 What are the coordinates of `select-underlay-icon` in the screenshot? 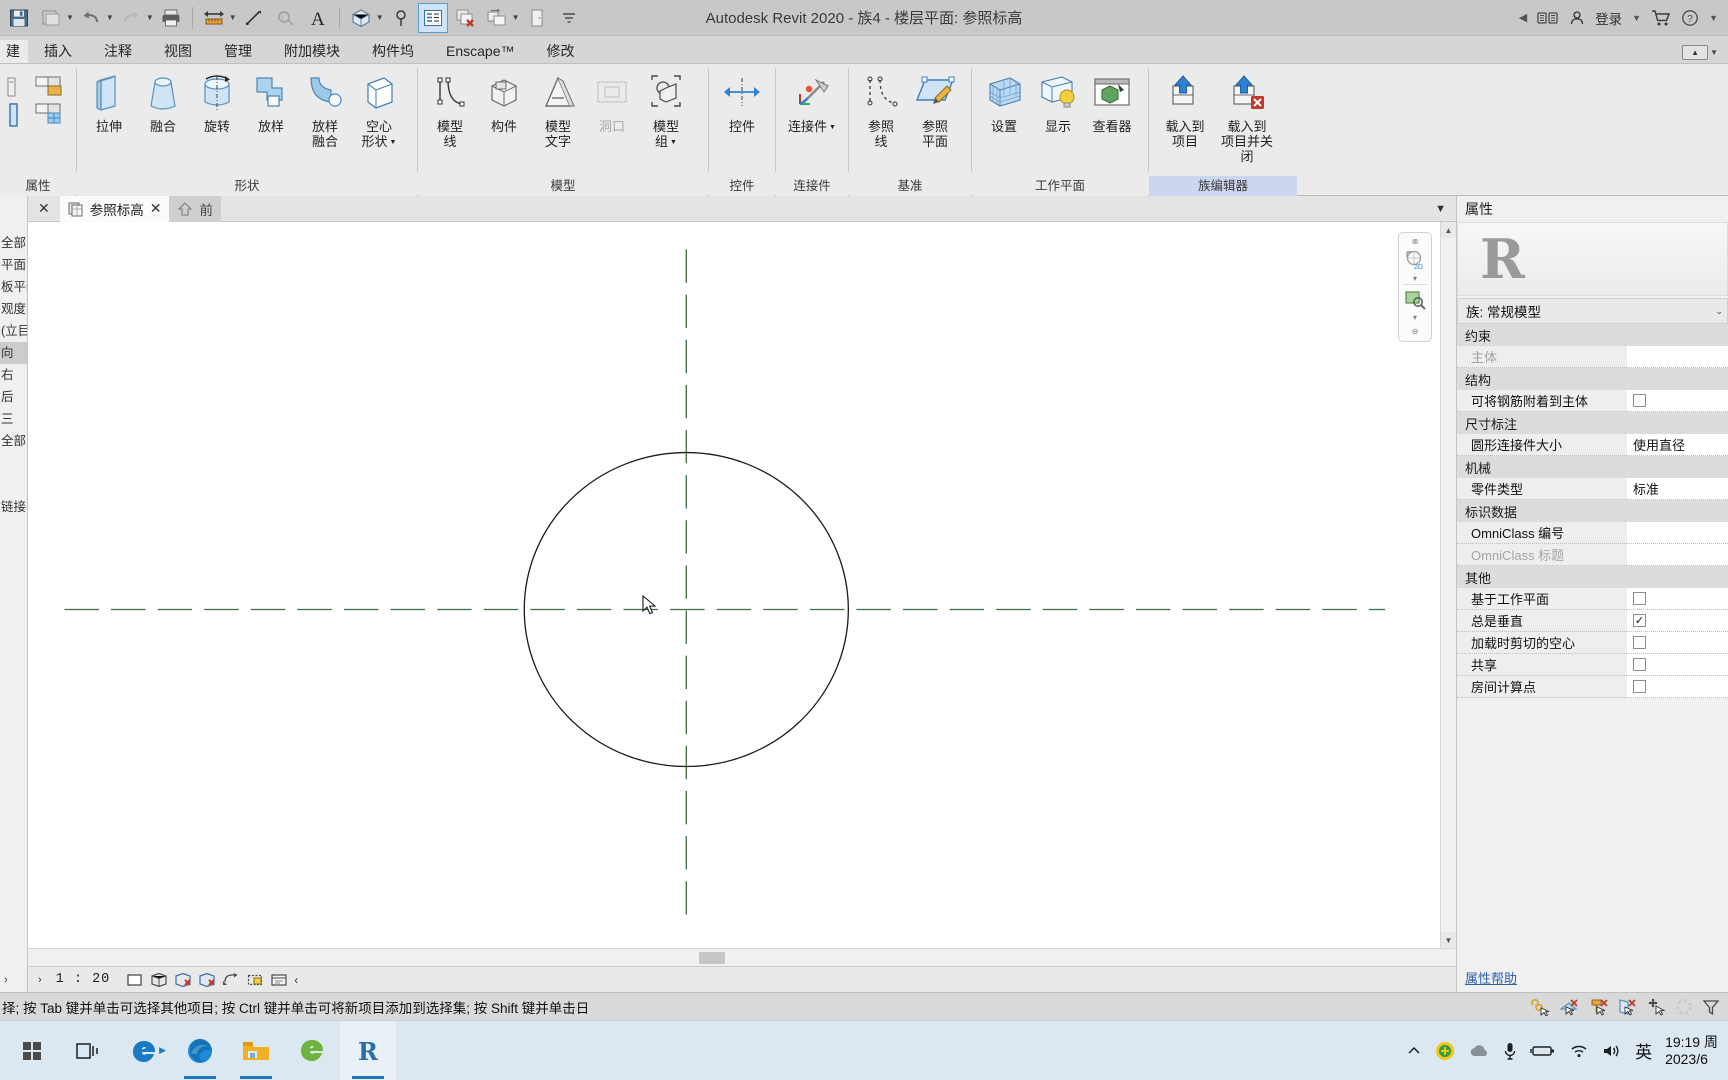 It's located at (1569, 1007).